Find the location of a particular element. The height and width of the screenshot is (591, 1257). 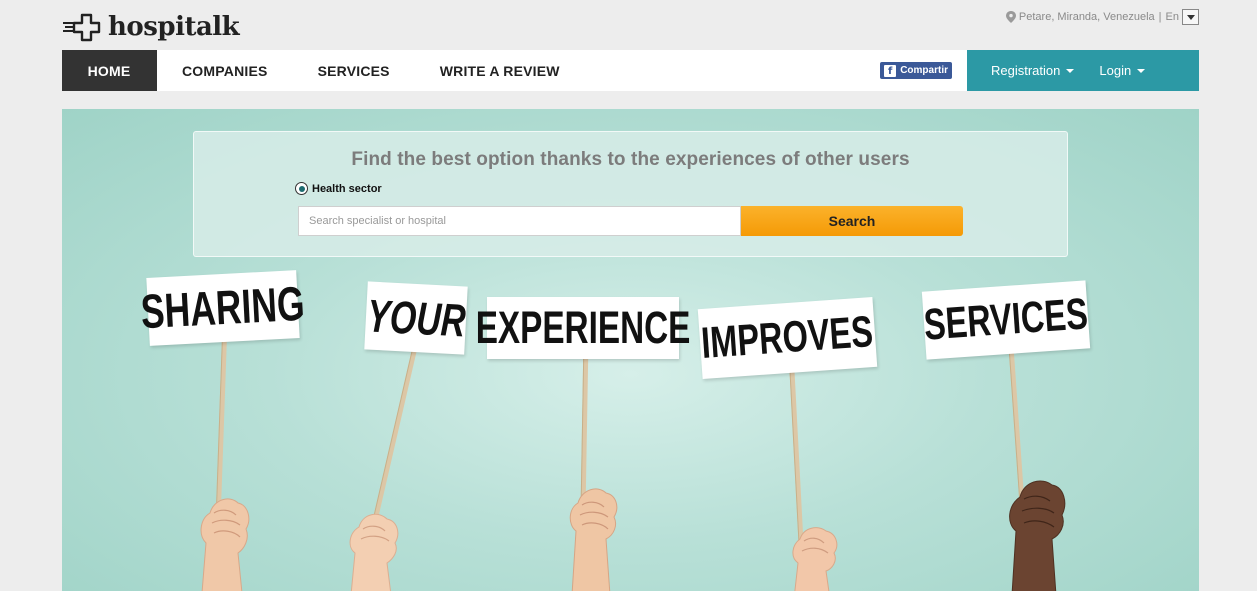

hero-sign-text: SHARING is located at coordinates (223, 308).